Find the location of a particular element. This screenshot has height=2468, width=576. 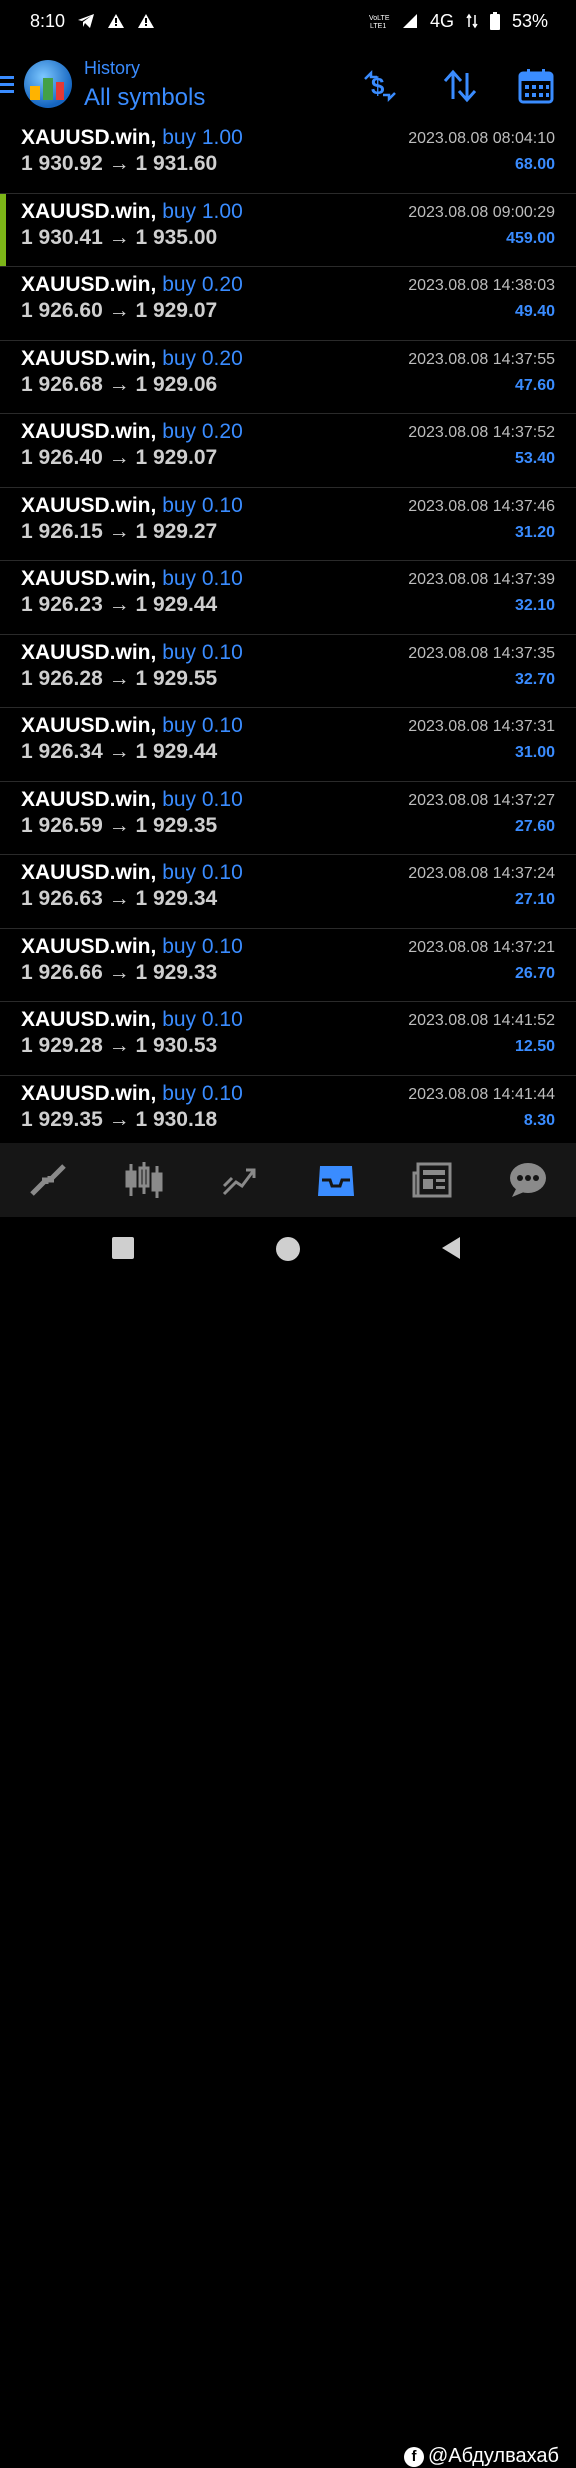

nav-chart is located at coordinates (144, 1180).